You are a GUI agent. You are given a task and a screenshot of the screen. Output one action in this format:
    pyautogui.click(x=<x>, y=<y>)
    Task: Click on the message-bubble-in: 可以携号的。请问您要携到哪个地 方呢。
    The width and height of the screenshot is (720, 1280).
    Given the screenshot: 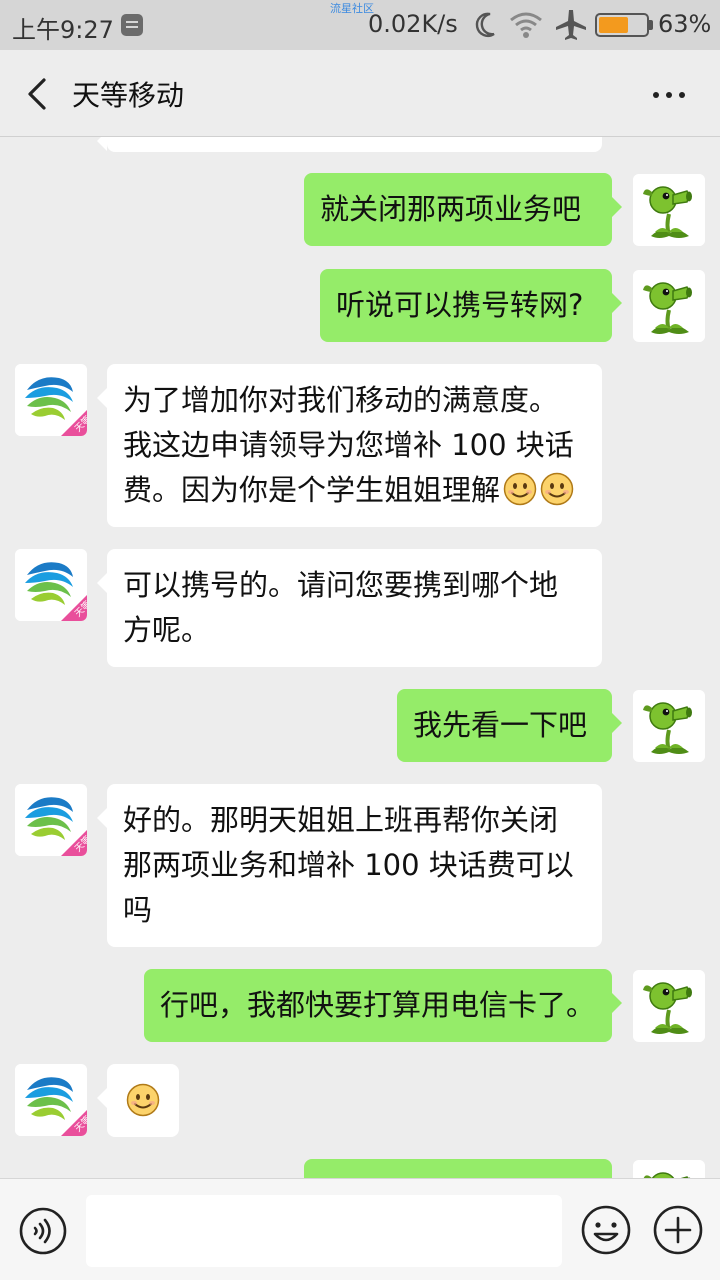 What is the action you would take?
    pyautogui.click(x=349, y=608)
    